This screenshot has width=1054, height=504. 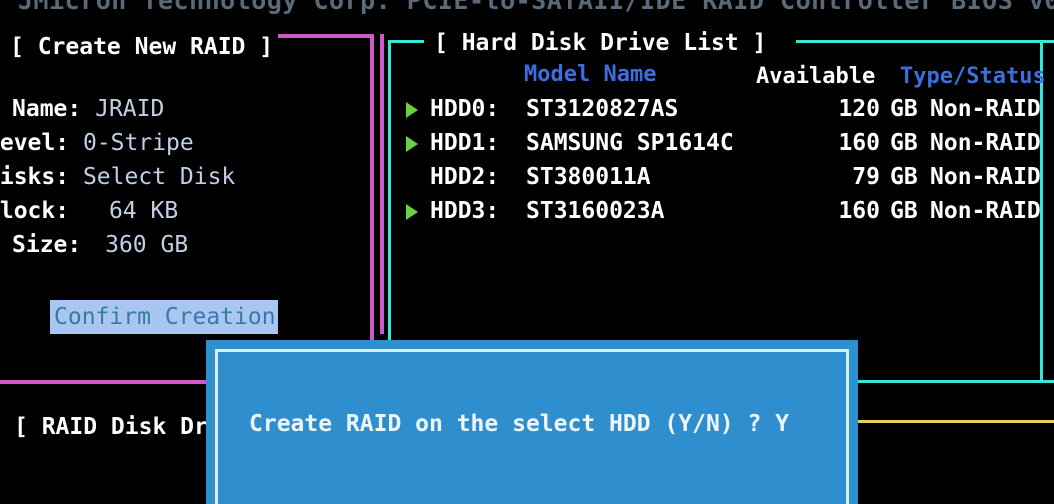 What do you see at coordinates (130, 109) in the screenshot?
I see `field-value: JRAID` at bounding box center [130, 109].